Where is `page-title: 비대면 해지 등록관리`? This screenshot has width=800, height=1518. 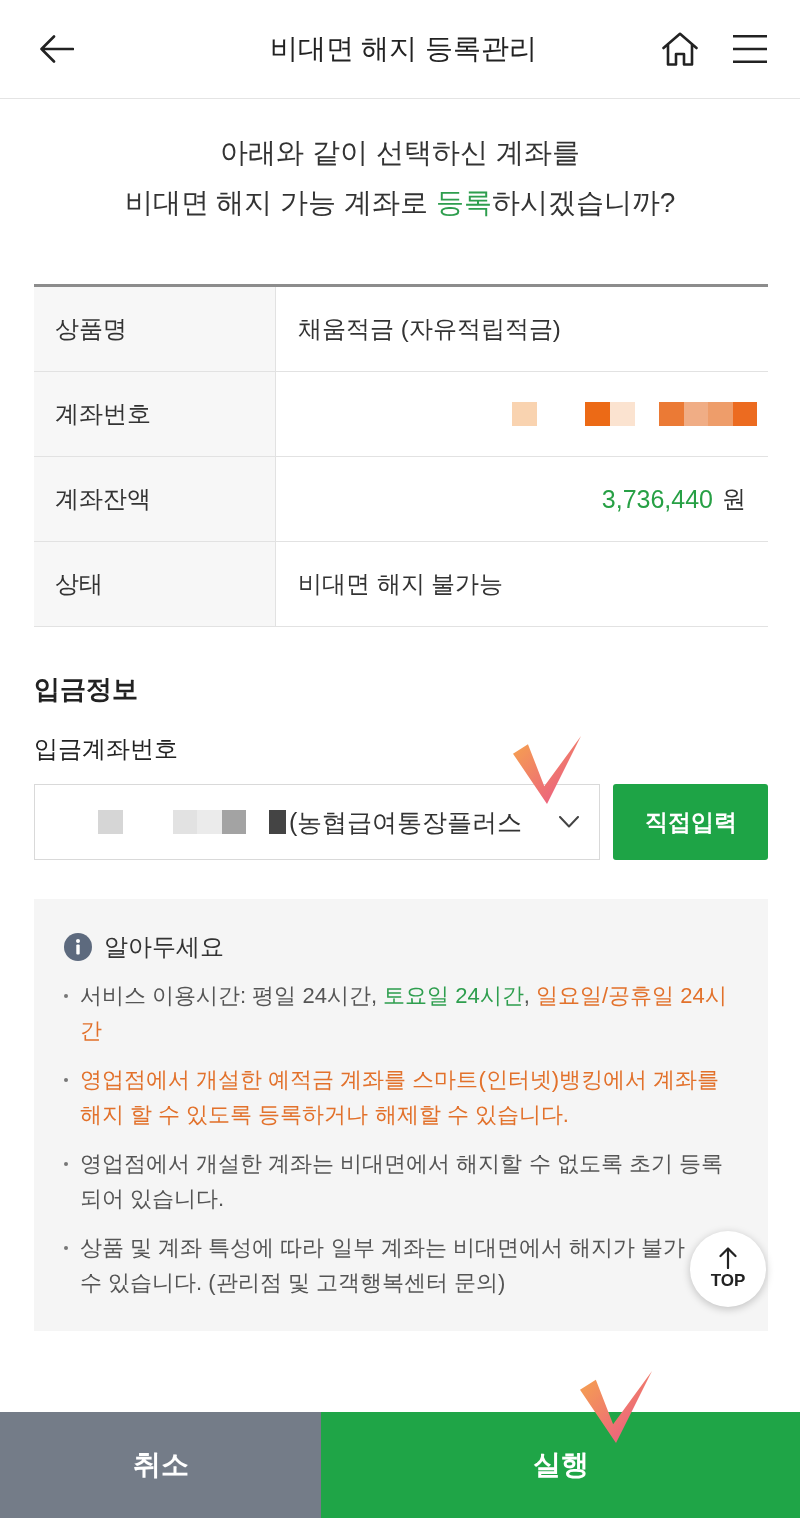 page-title: 비대면 해지 등록관리 is located at coordinates (403, 49).